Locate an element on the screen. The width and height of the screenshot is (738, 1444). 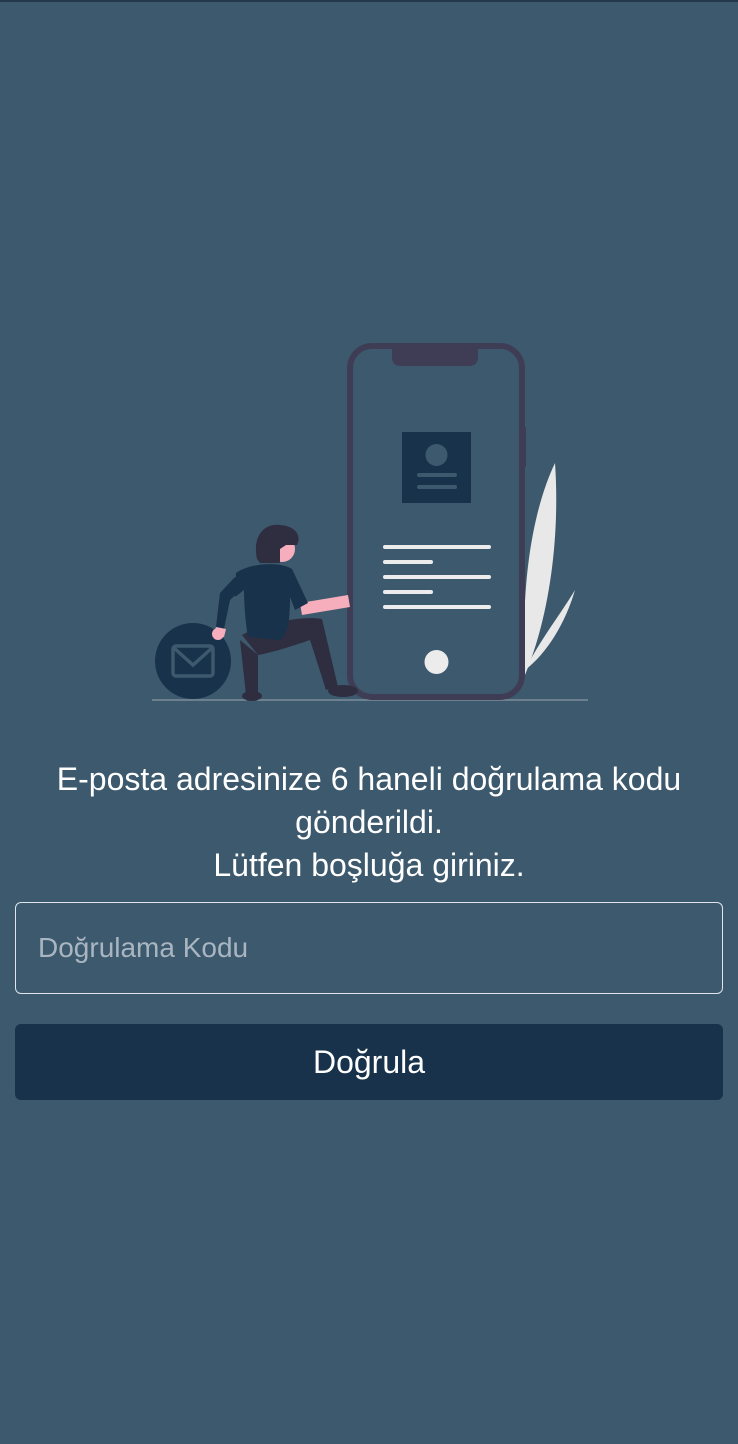
verification-illustration is located at coordinates (370, 522).